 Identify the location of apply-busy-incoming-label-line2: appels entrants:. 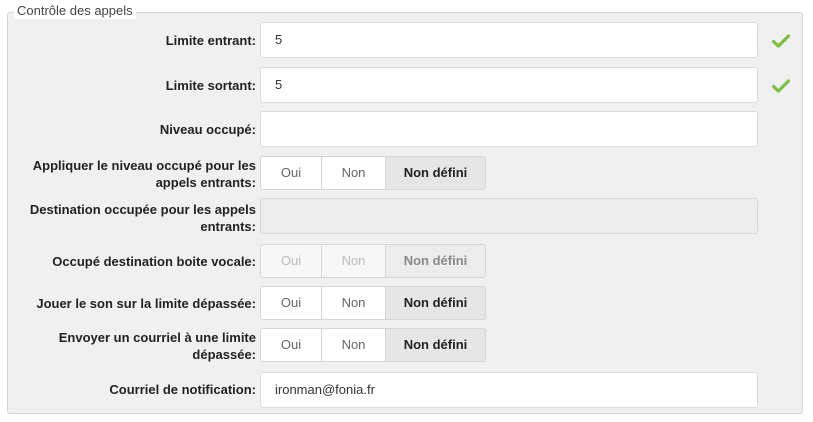
(205, 182).